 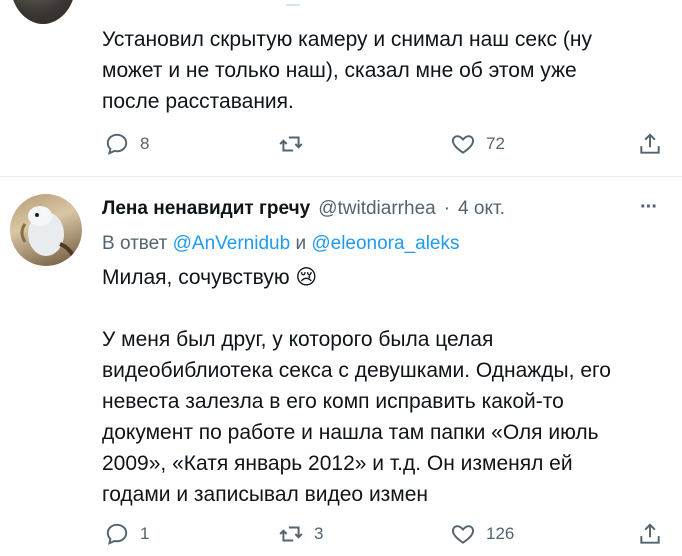 What do you see at coordinates (372, 277) in the screenshot?
I see `tweet-line1: Милая, сочувствую 😢` at bounding box center [372, 277].